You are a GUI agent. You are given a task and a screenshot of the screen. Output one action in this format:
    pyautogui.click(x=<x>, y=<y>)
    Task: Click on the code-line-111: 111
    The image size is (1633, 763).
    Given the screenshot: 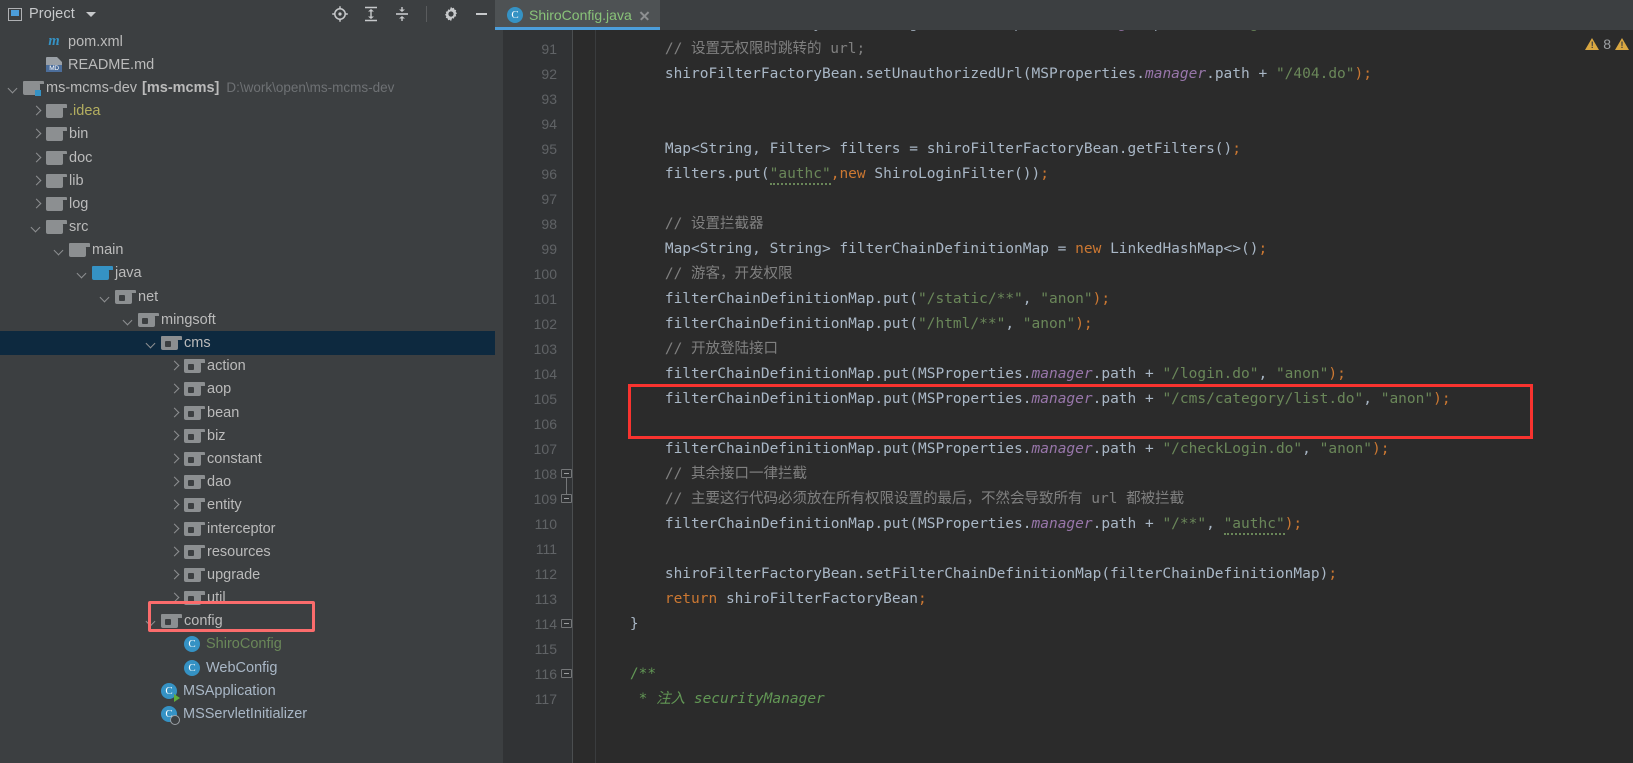 What is the action you would take?
    pyautogui.click(x=1064, y=549)
    